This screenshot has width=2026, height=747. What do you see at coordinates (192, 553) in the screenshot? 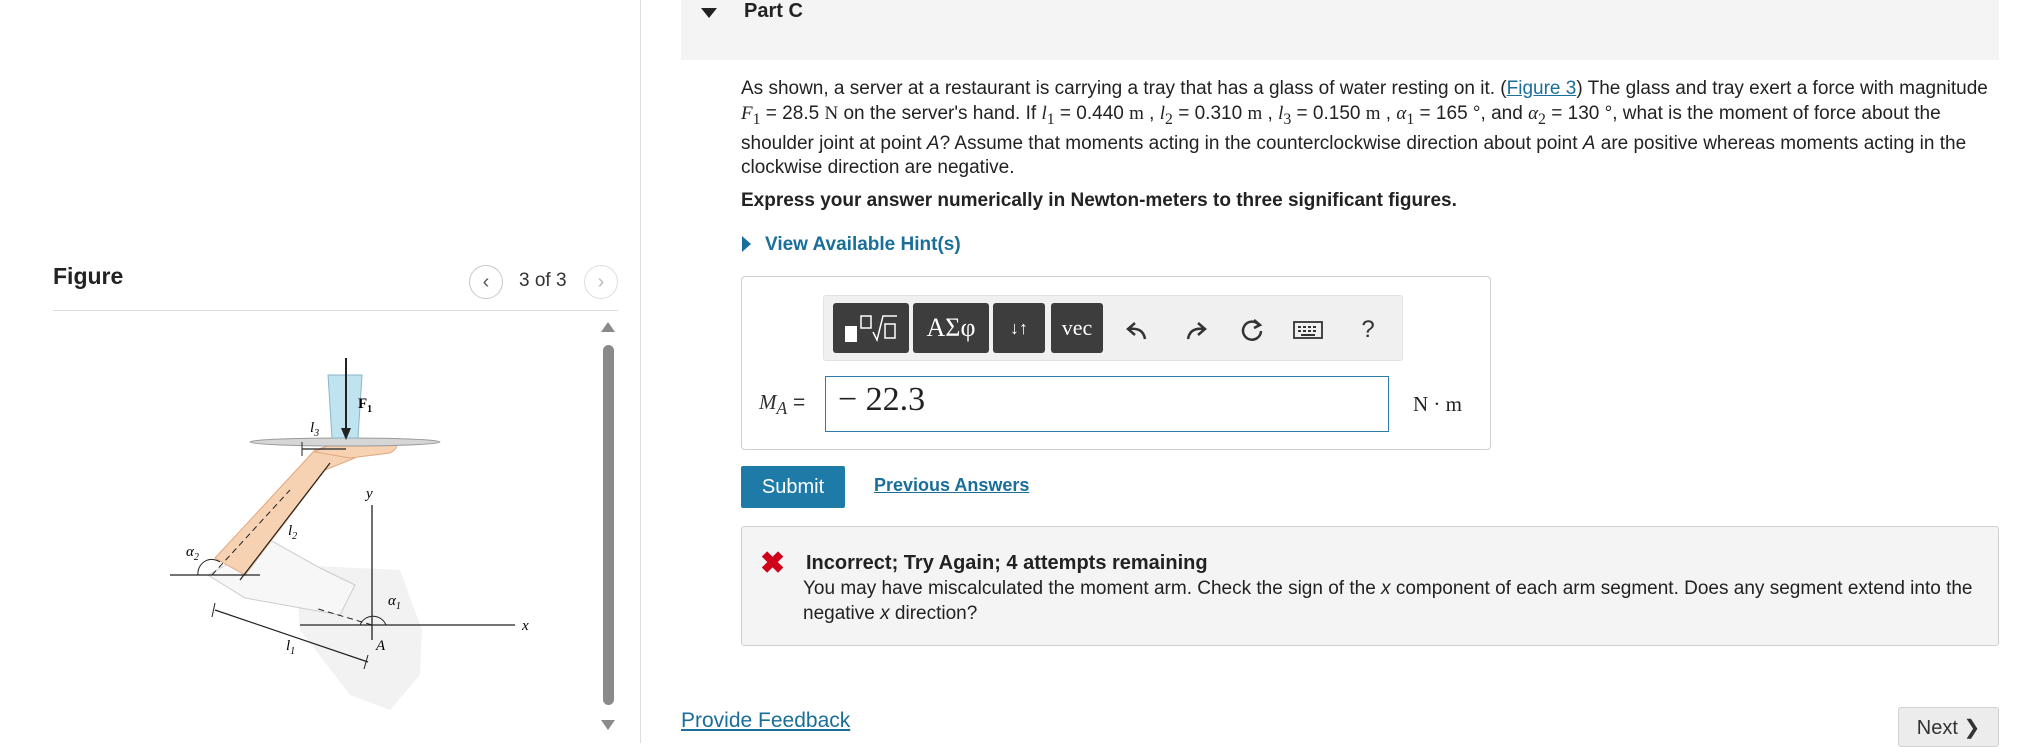
I see `label-alpha2: α2` at bounding box center [192, 553].